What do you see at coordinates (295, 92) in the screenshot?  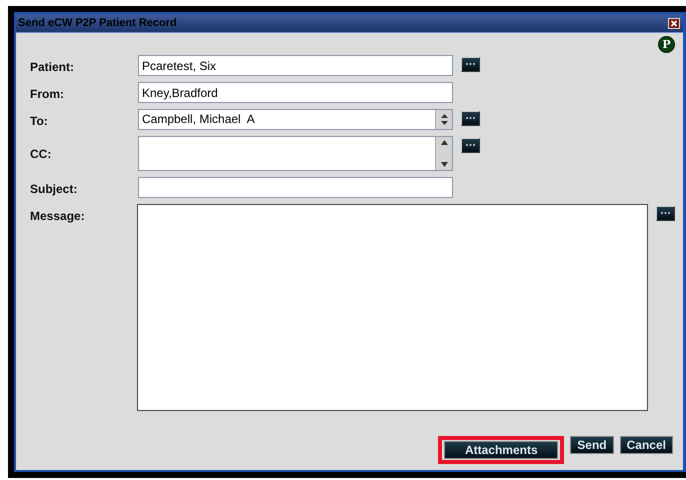 I see `text-field: Kney,Bradford` at bounding box center [295, 92].